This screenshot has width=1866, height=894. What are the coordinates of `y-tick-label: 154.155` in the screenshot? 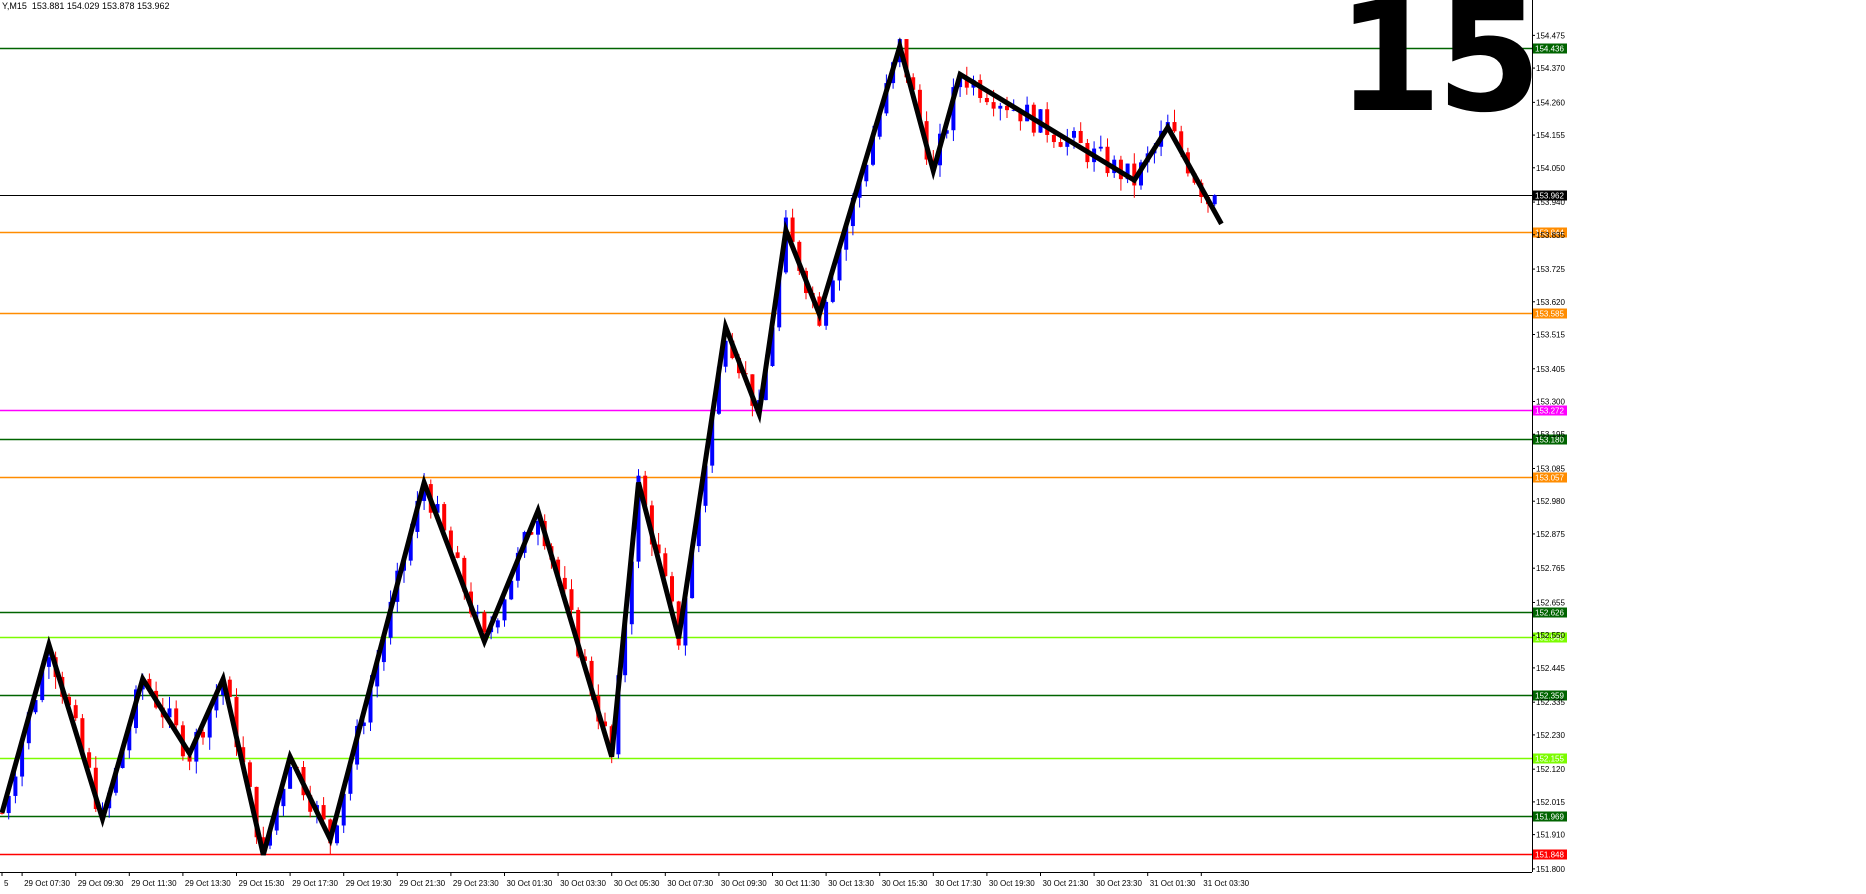 It's located at (1550, 135).